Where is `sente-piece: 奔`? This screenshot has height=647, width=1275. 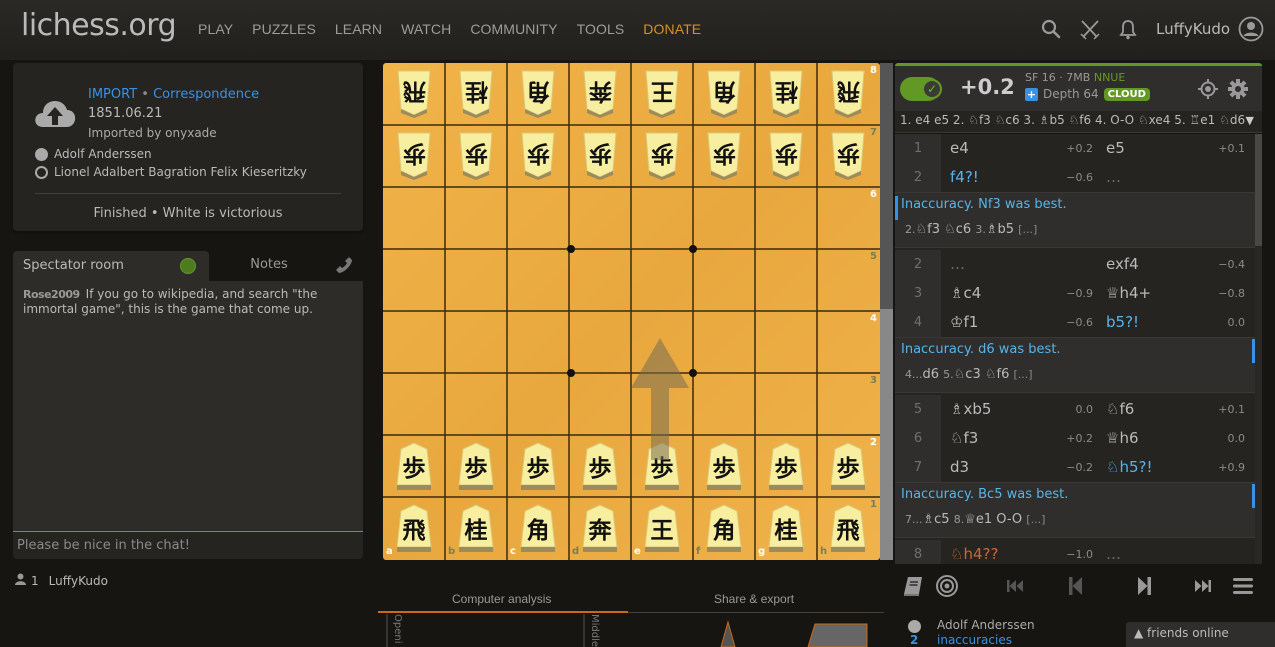 sente-piece: 奔 is located at coordinates (600, 528).